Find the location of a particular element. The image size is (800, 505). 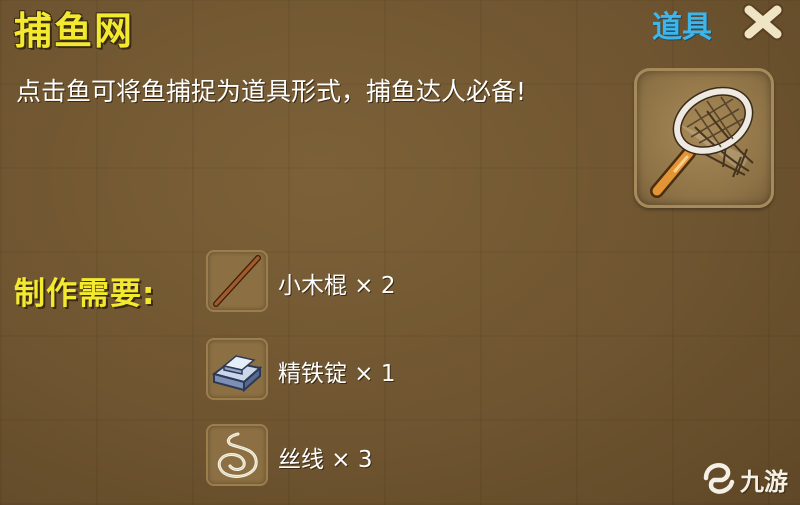

thread-icon is located at coordinates (237, 455).